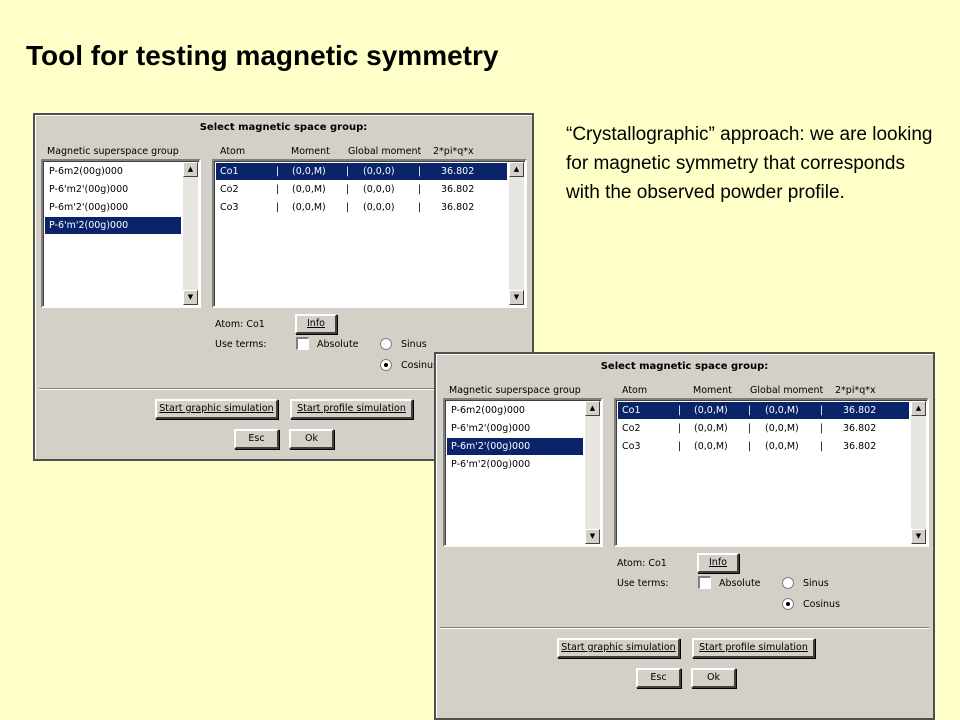 This screenshot has width=960, height=720. I want to click on absolute-label: Absolute, so click(740, 583).